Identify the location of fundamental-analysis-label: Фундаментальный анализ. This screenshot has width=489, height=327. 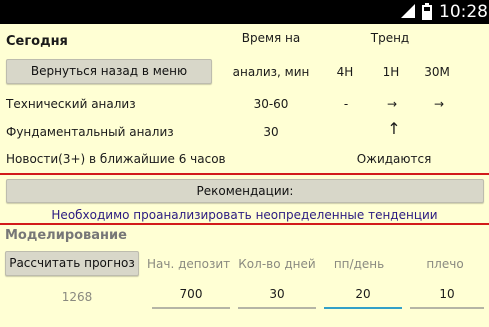
(90, 132).